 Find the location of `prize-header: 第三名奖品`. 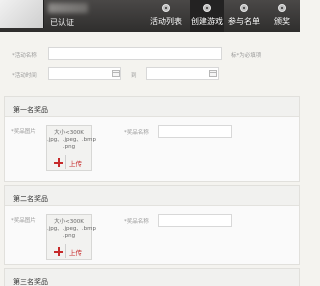

prize-header: 第三名奖品 is located at coordinates (152, 277).